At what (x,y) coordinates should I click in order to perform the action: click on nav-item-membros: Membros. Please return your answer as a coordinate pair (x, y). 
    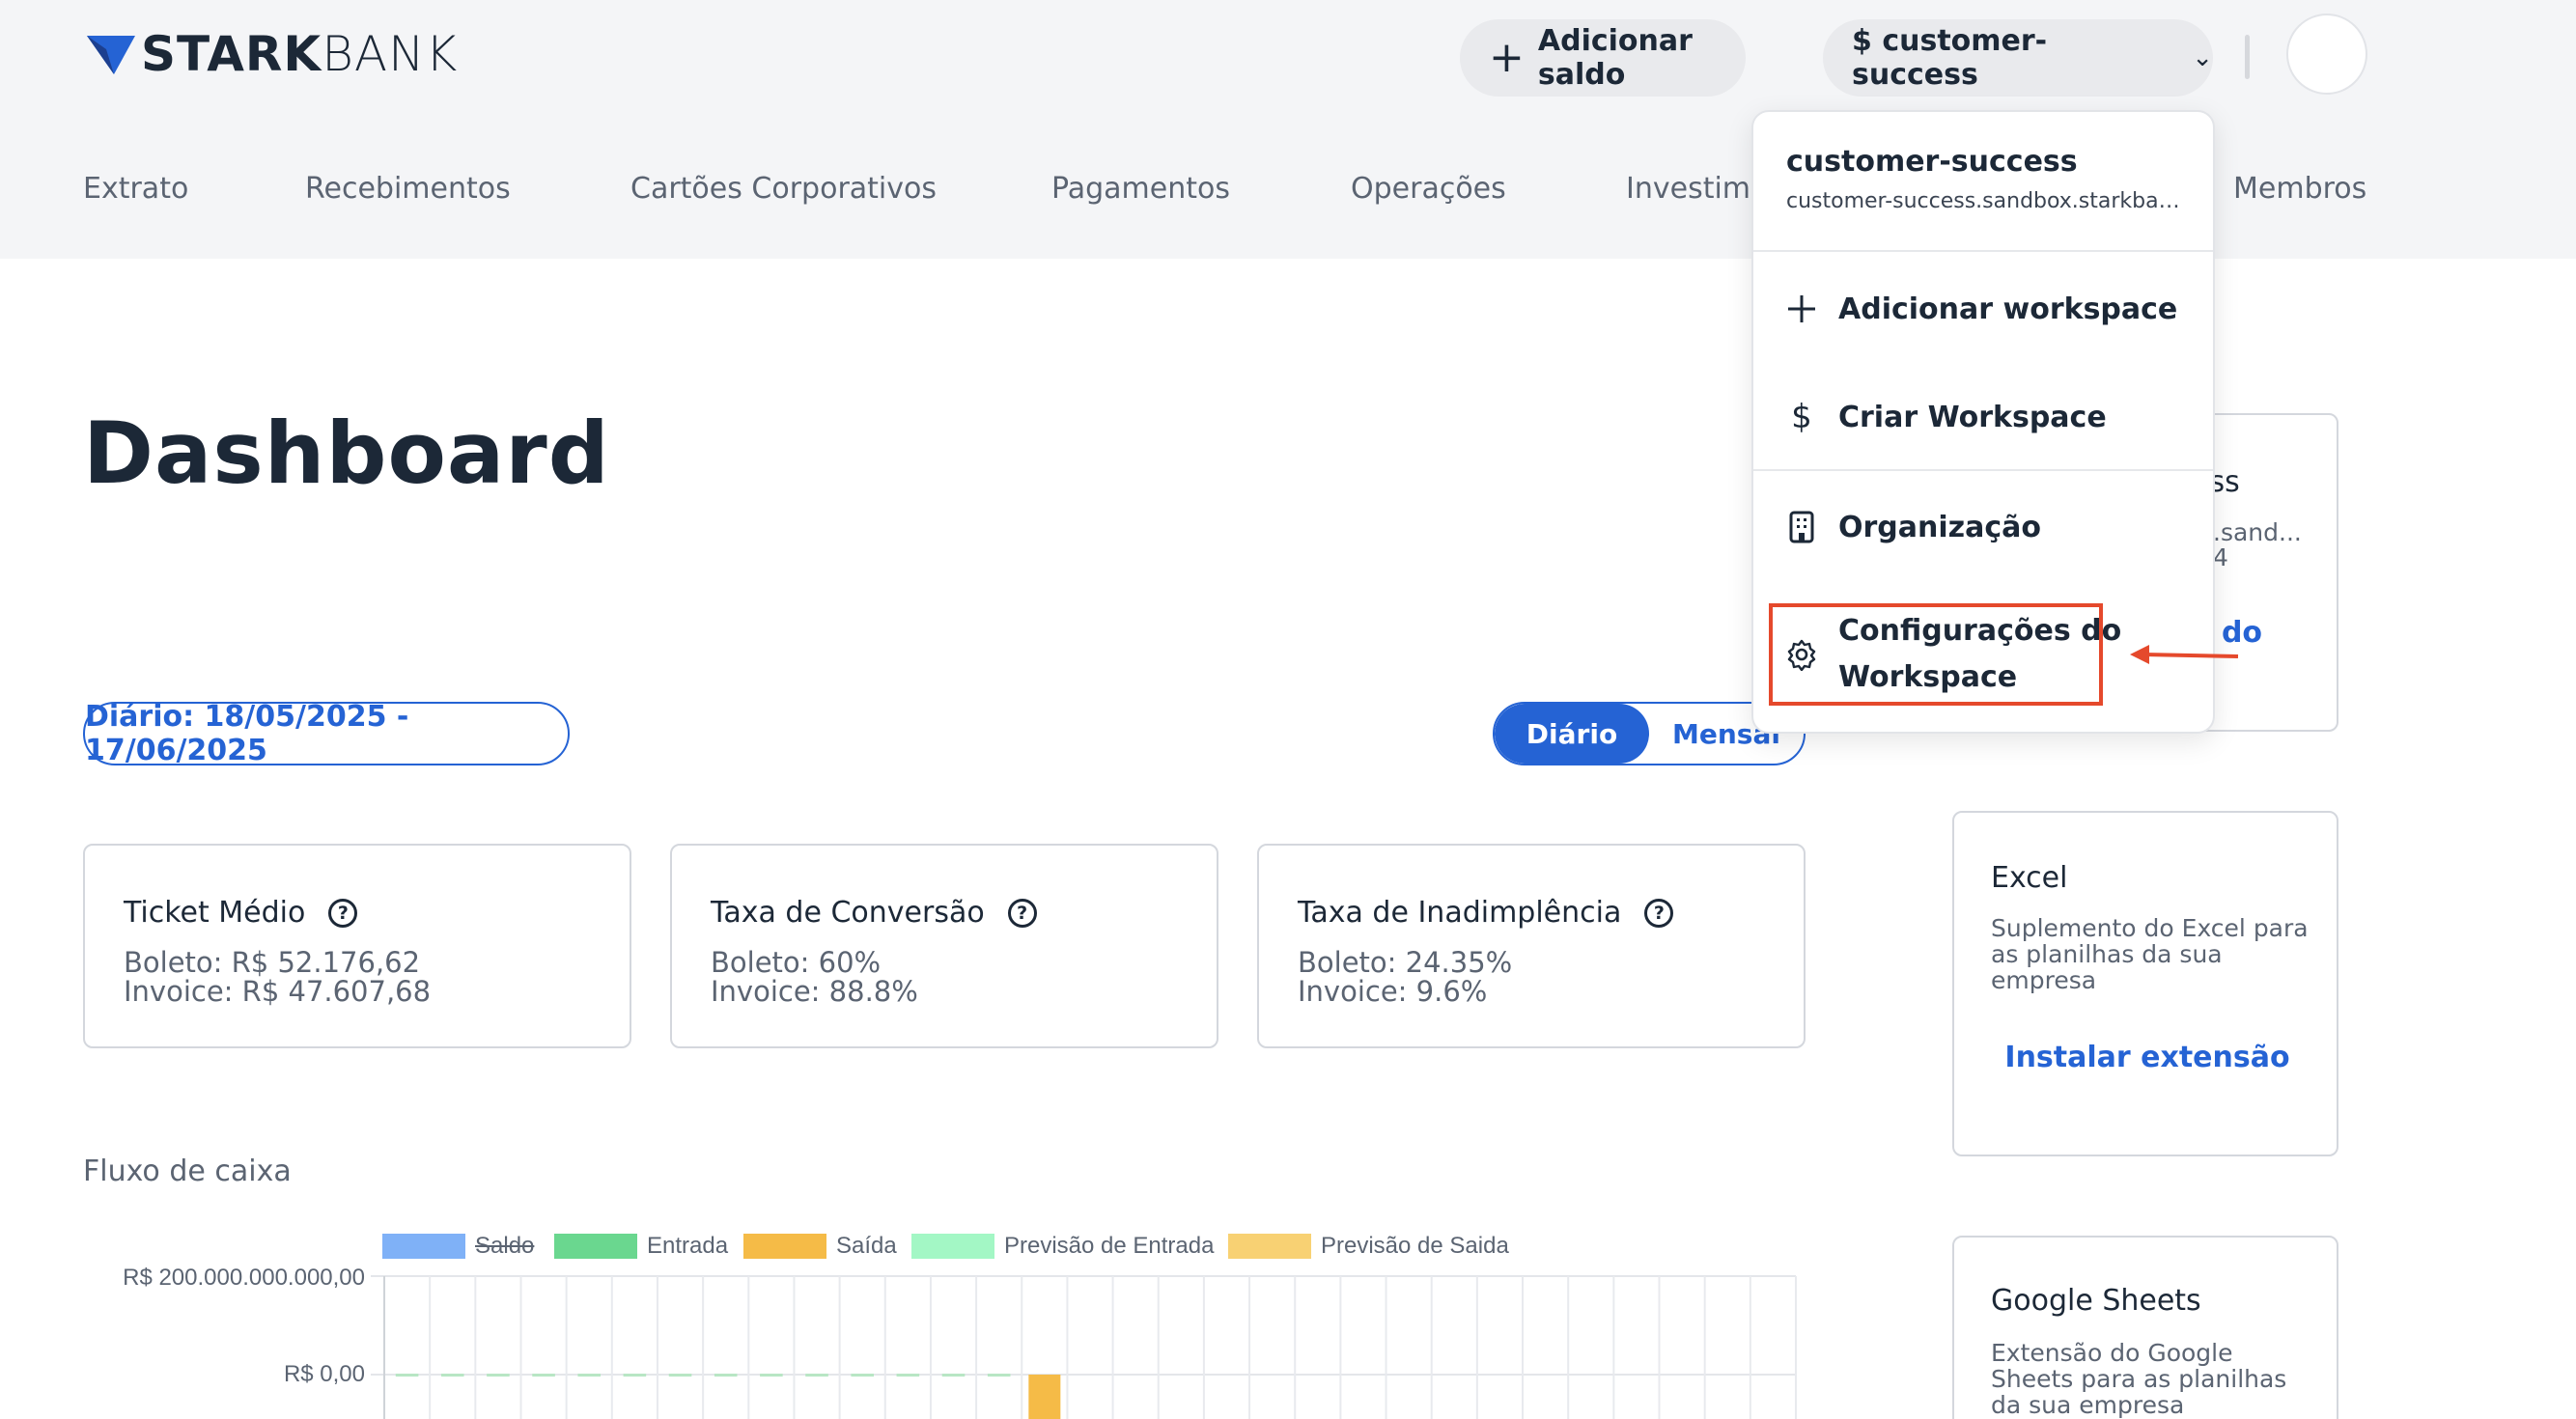
    Looking at the image, I should click on (2299, 189).